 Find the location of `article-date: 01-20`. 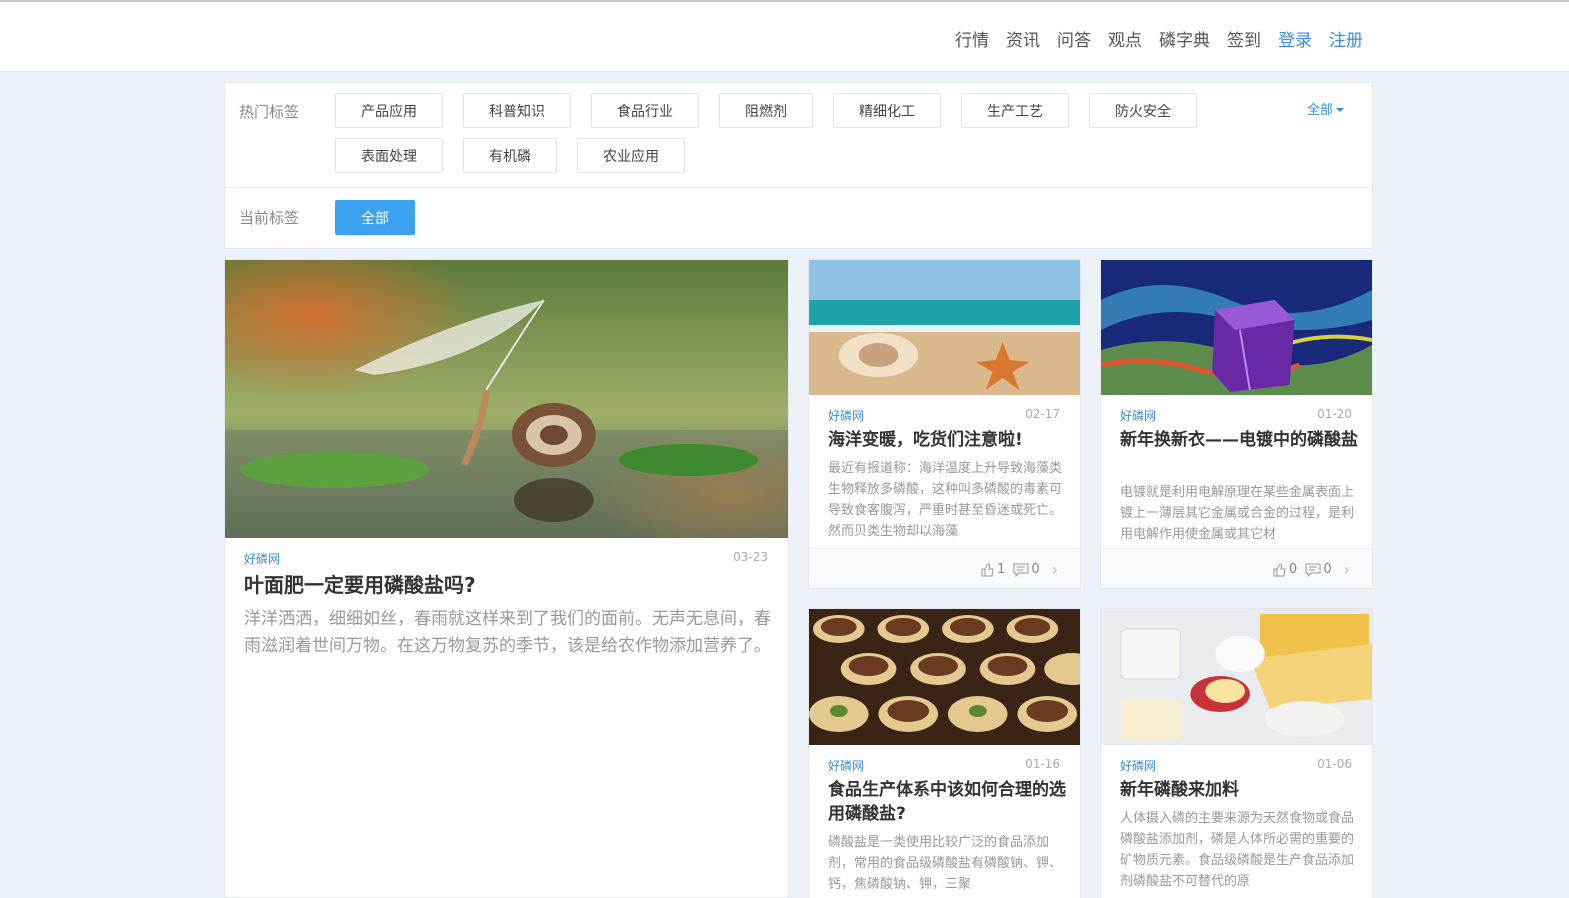

article-date: 01-20 is located at coordinates (1334, 414).